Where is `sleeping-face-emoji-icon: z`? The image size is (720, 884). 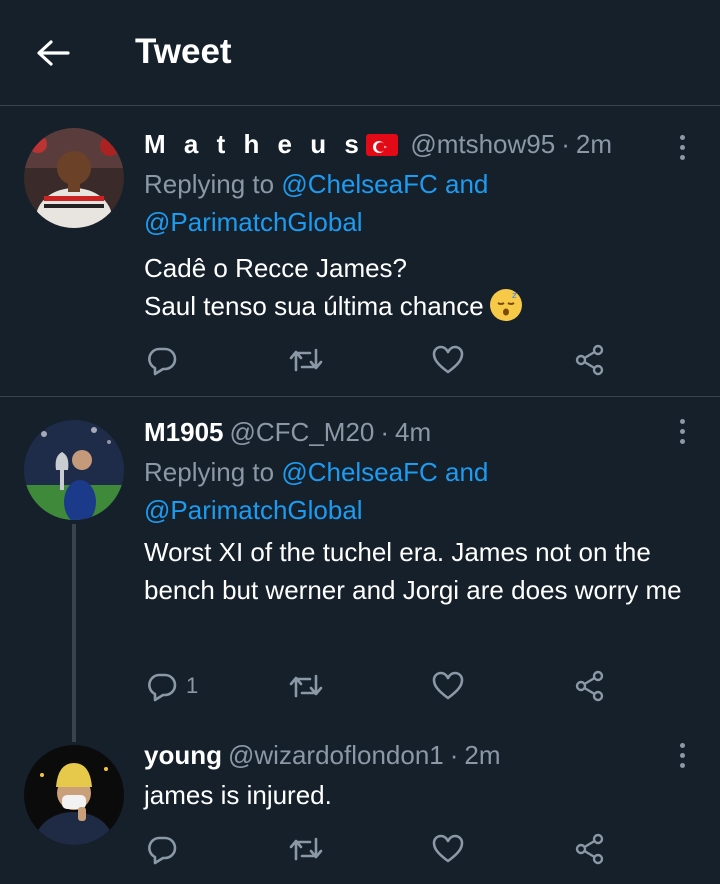 sleeping-face-emoji-icon: z is located at coordinates (505, 305).